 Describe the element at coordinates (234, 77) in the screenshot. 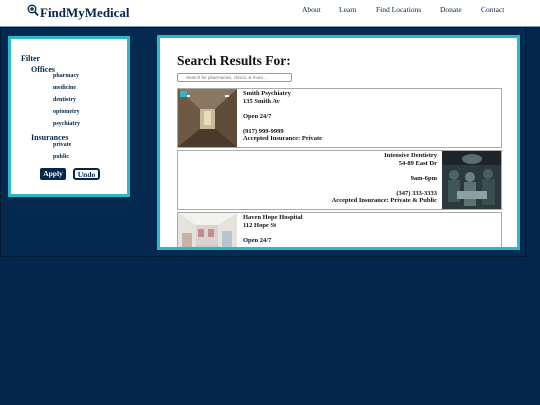

I see `search-input` at that location.